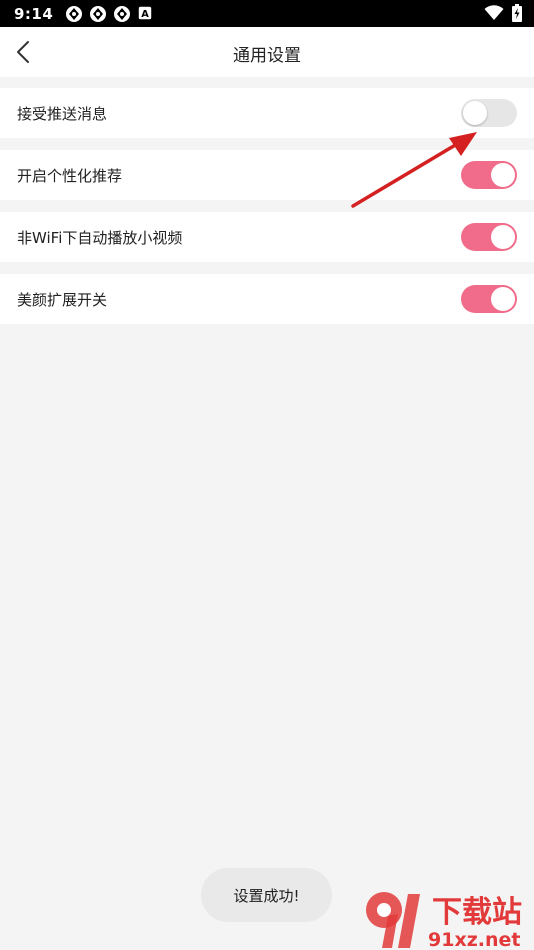 This screenshot has width=534, height=950. Describe the element at coordinates (62, 299) in the screenshot. I see `setting-label: 美颜扩展开关` at that location.